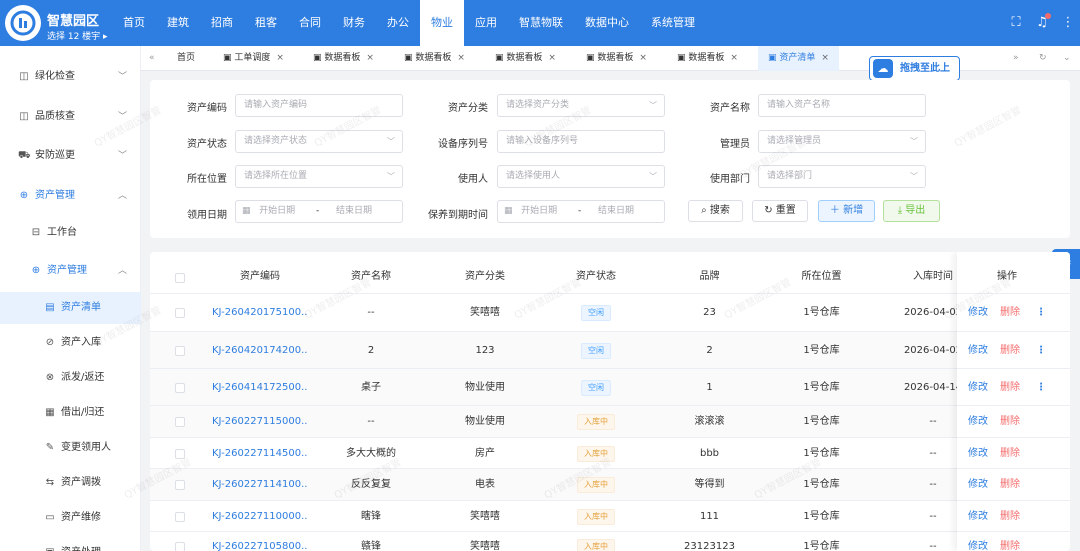 The width and height of the screenshot is (1080, 551). What do you see at coordinates (398, 23) in the screenshot?
I see `nav-item: 办公` at bounding box center [398, 23].